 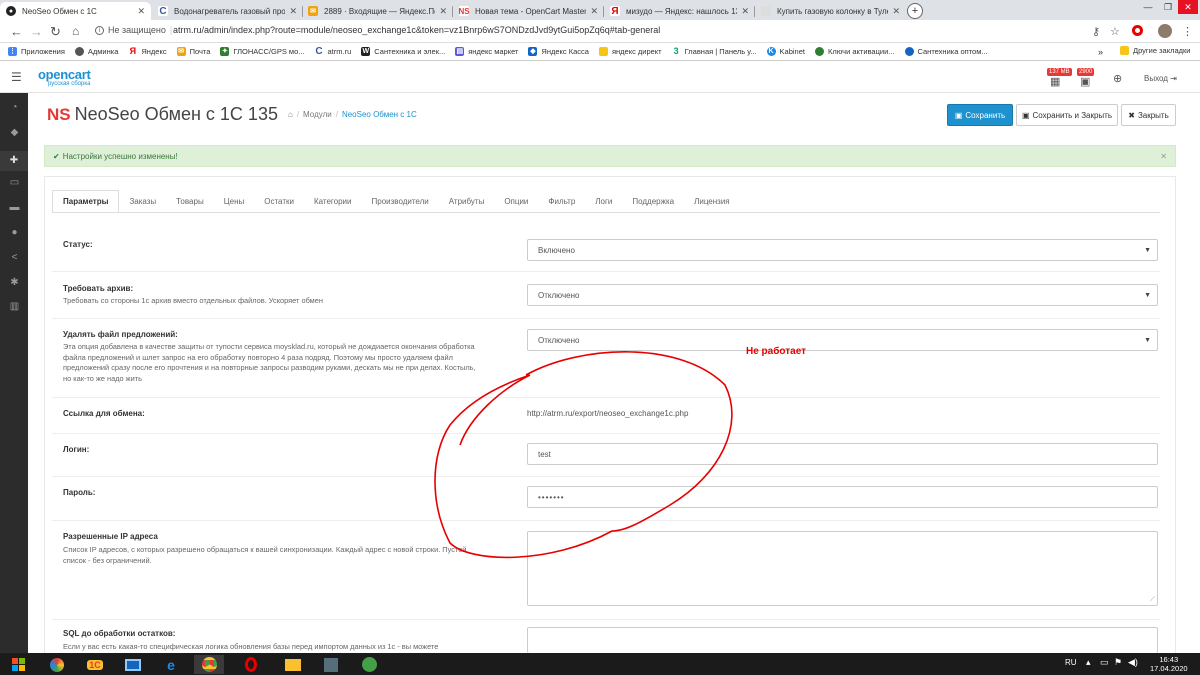 What do you see at coordinates (36, 51) in the screenshot?
I see `bookmark-apps: ⋮ Приложения` at bounding box center [36, 51].